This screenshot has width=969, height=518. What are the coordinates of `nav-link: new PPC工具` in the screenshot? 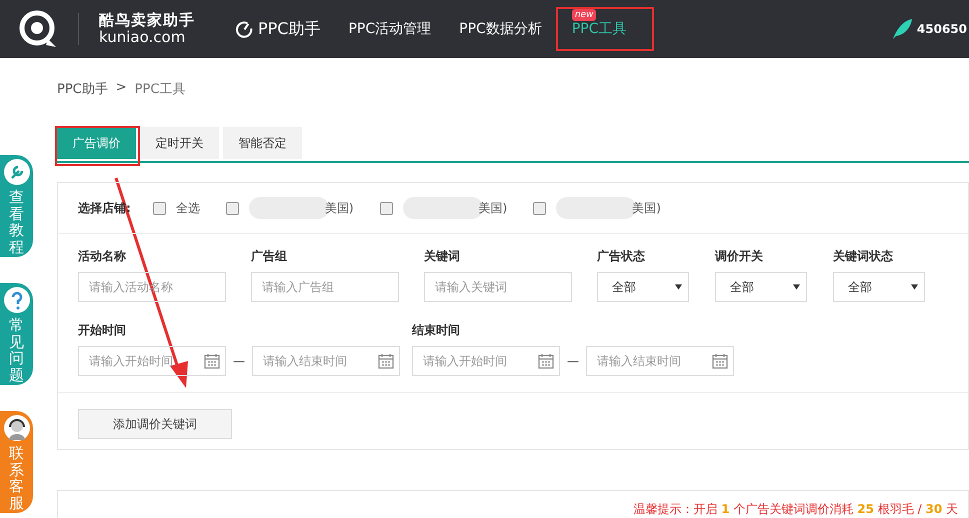 It's located at (605, 29).